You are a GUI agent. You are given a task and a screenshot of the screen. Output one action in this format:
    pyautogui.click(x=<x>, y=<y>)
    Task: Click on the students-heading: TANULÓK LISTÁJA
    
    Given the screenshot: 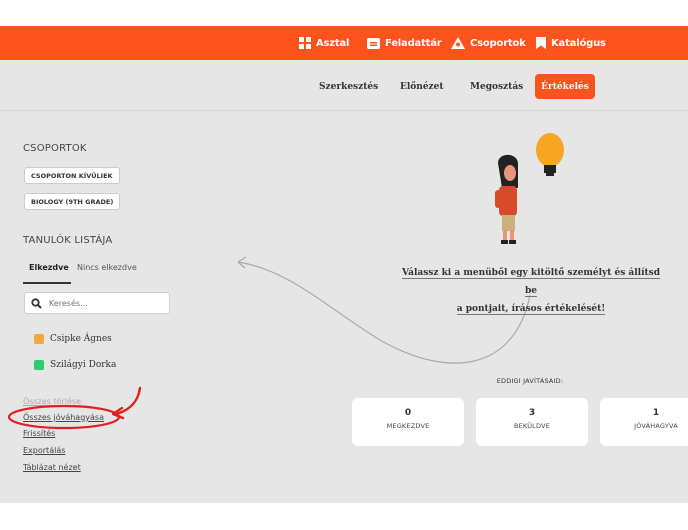 What is the action you would take?
    pyautogui.click(x=68, y=240)
    